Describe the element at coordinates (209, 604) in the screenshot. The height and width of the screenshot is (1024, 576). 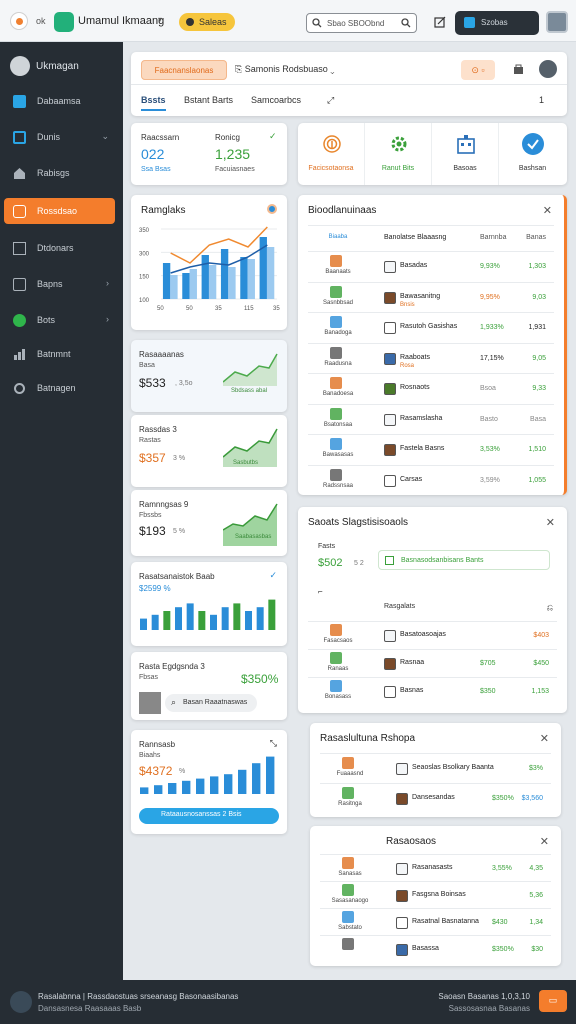
I see `small-card-4: Rasatsanaistok Baab $2599 % ✓` at that location.